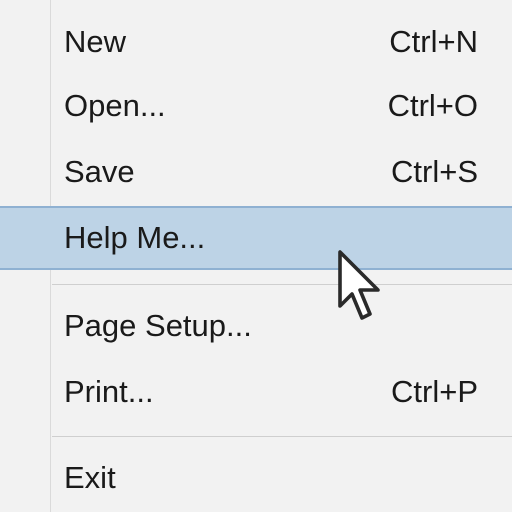  I want to click on menu-item-shortcut: Ctrl+O, so click(432, 105).